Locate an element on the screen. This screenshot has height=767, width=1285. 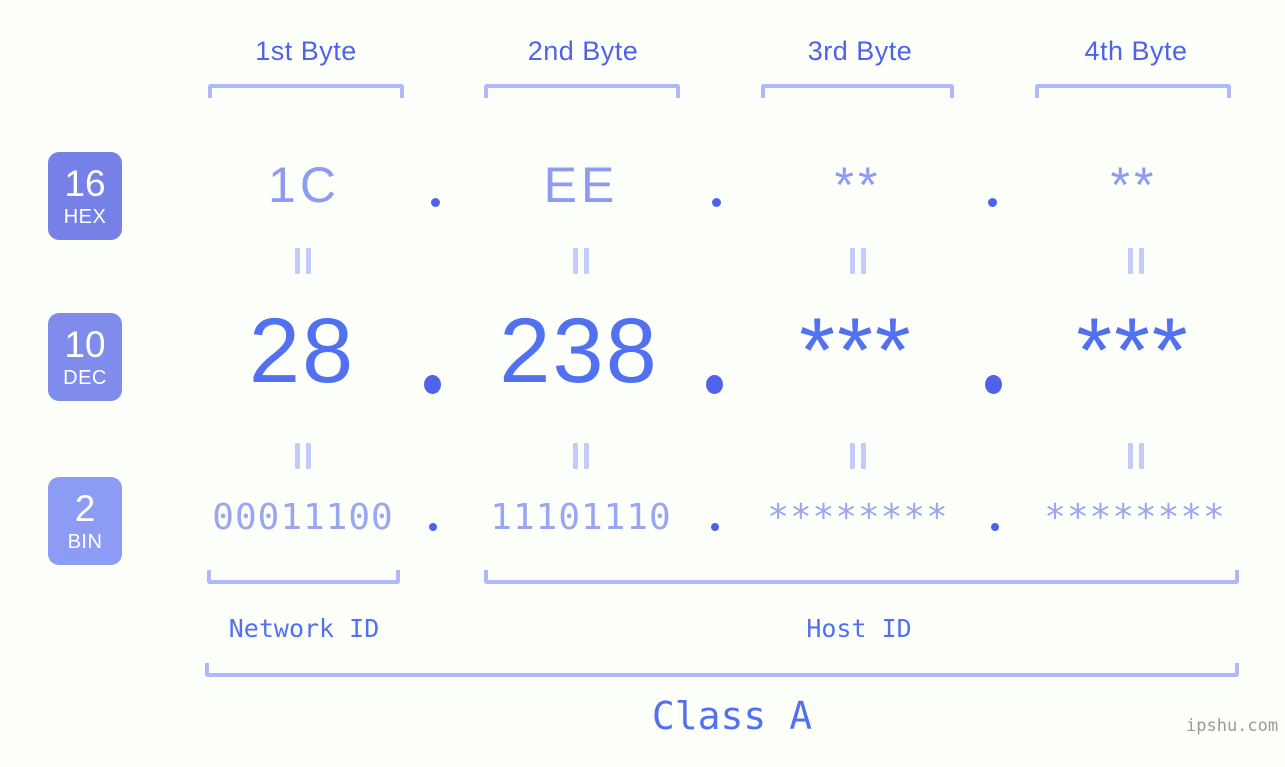
dec-byte-3: *** is located at coordinates (856, 351).